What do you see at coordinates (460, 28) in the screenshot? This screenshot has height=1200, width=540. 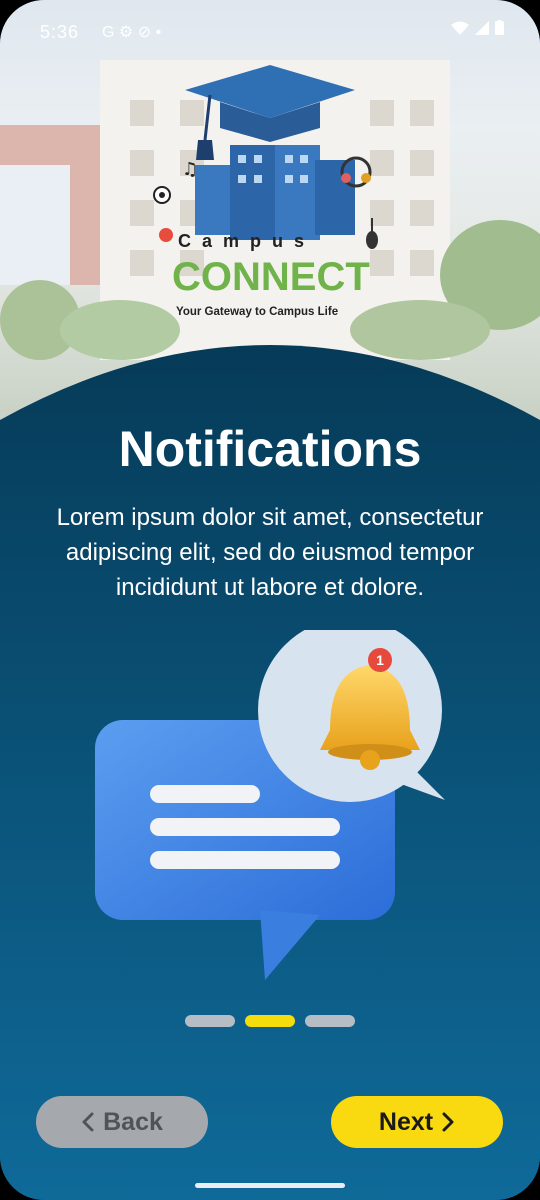 I see `wifi-icon` at bounding box center [460, 28].